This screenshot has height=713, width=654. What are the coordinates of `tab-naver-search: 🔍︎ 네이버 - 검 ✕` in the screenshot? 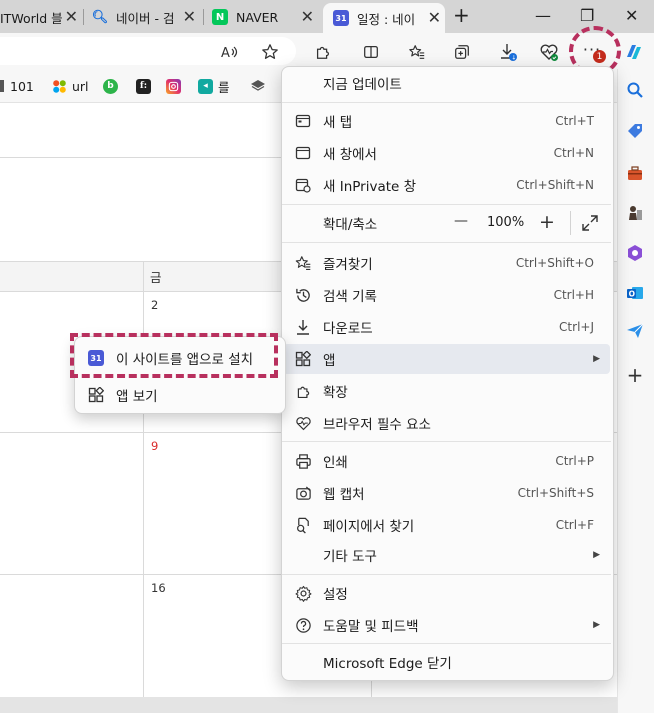 It's located at (146, 17).